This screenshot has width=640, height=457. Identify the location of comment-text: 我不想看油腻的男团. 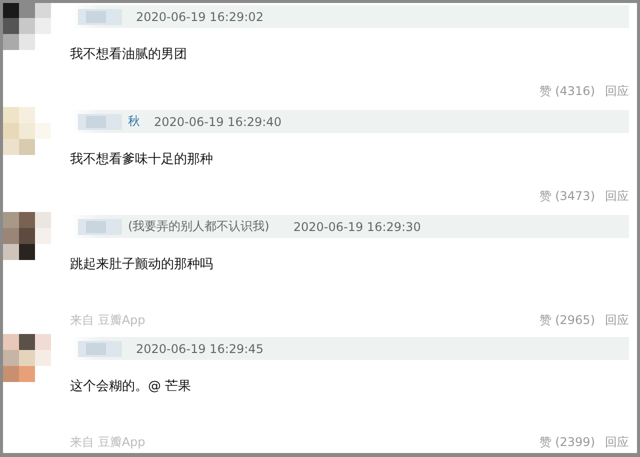
(129, 55).